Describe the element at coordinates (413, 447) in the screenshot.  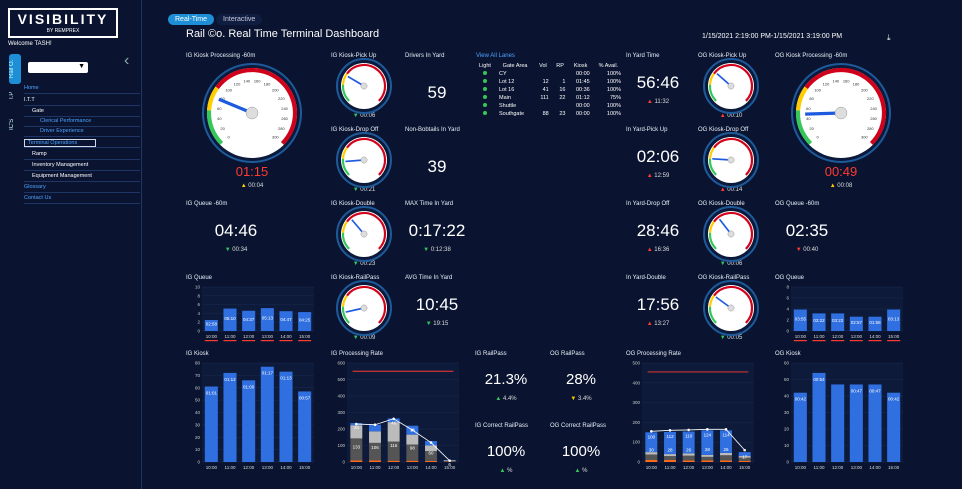
I see `data-label: 98` at that location.